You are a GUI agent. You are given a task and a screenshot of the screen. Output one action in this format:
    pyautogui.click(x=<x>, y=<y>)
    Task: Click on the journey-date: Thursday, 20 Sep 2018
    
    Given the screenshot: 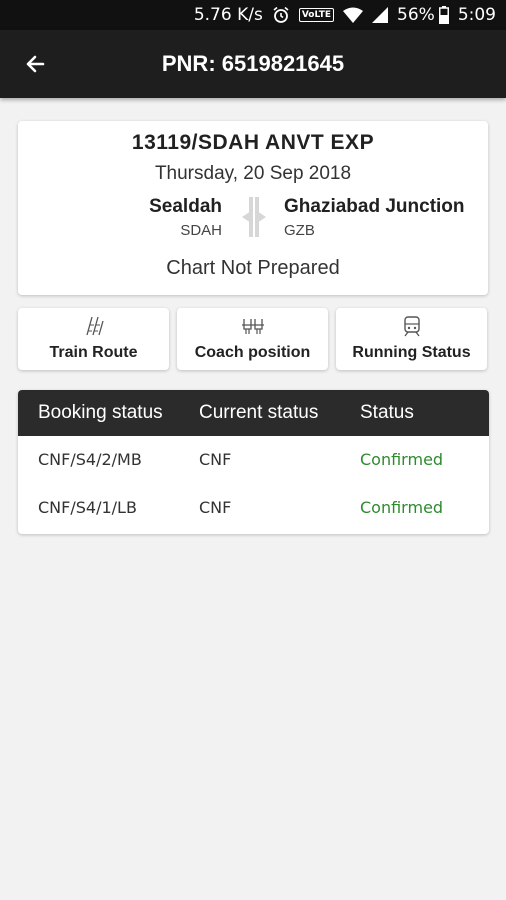 What is the action you would take?
    pyautogui.click(x=253, y=173)
    